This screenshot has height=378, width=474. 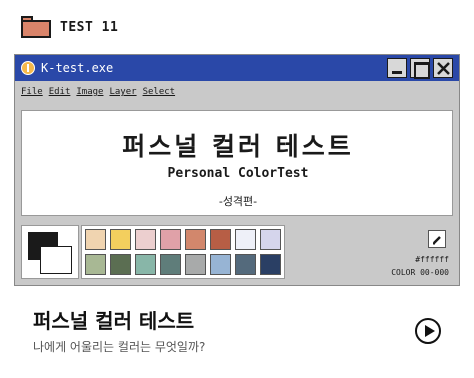 I want to click on color-swatches, so click(x=183, y=252).